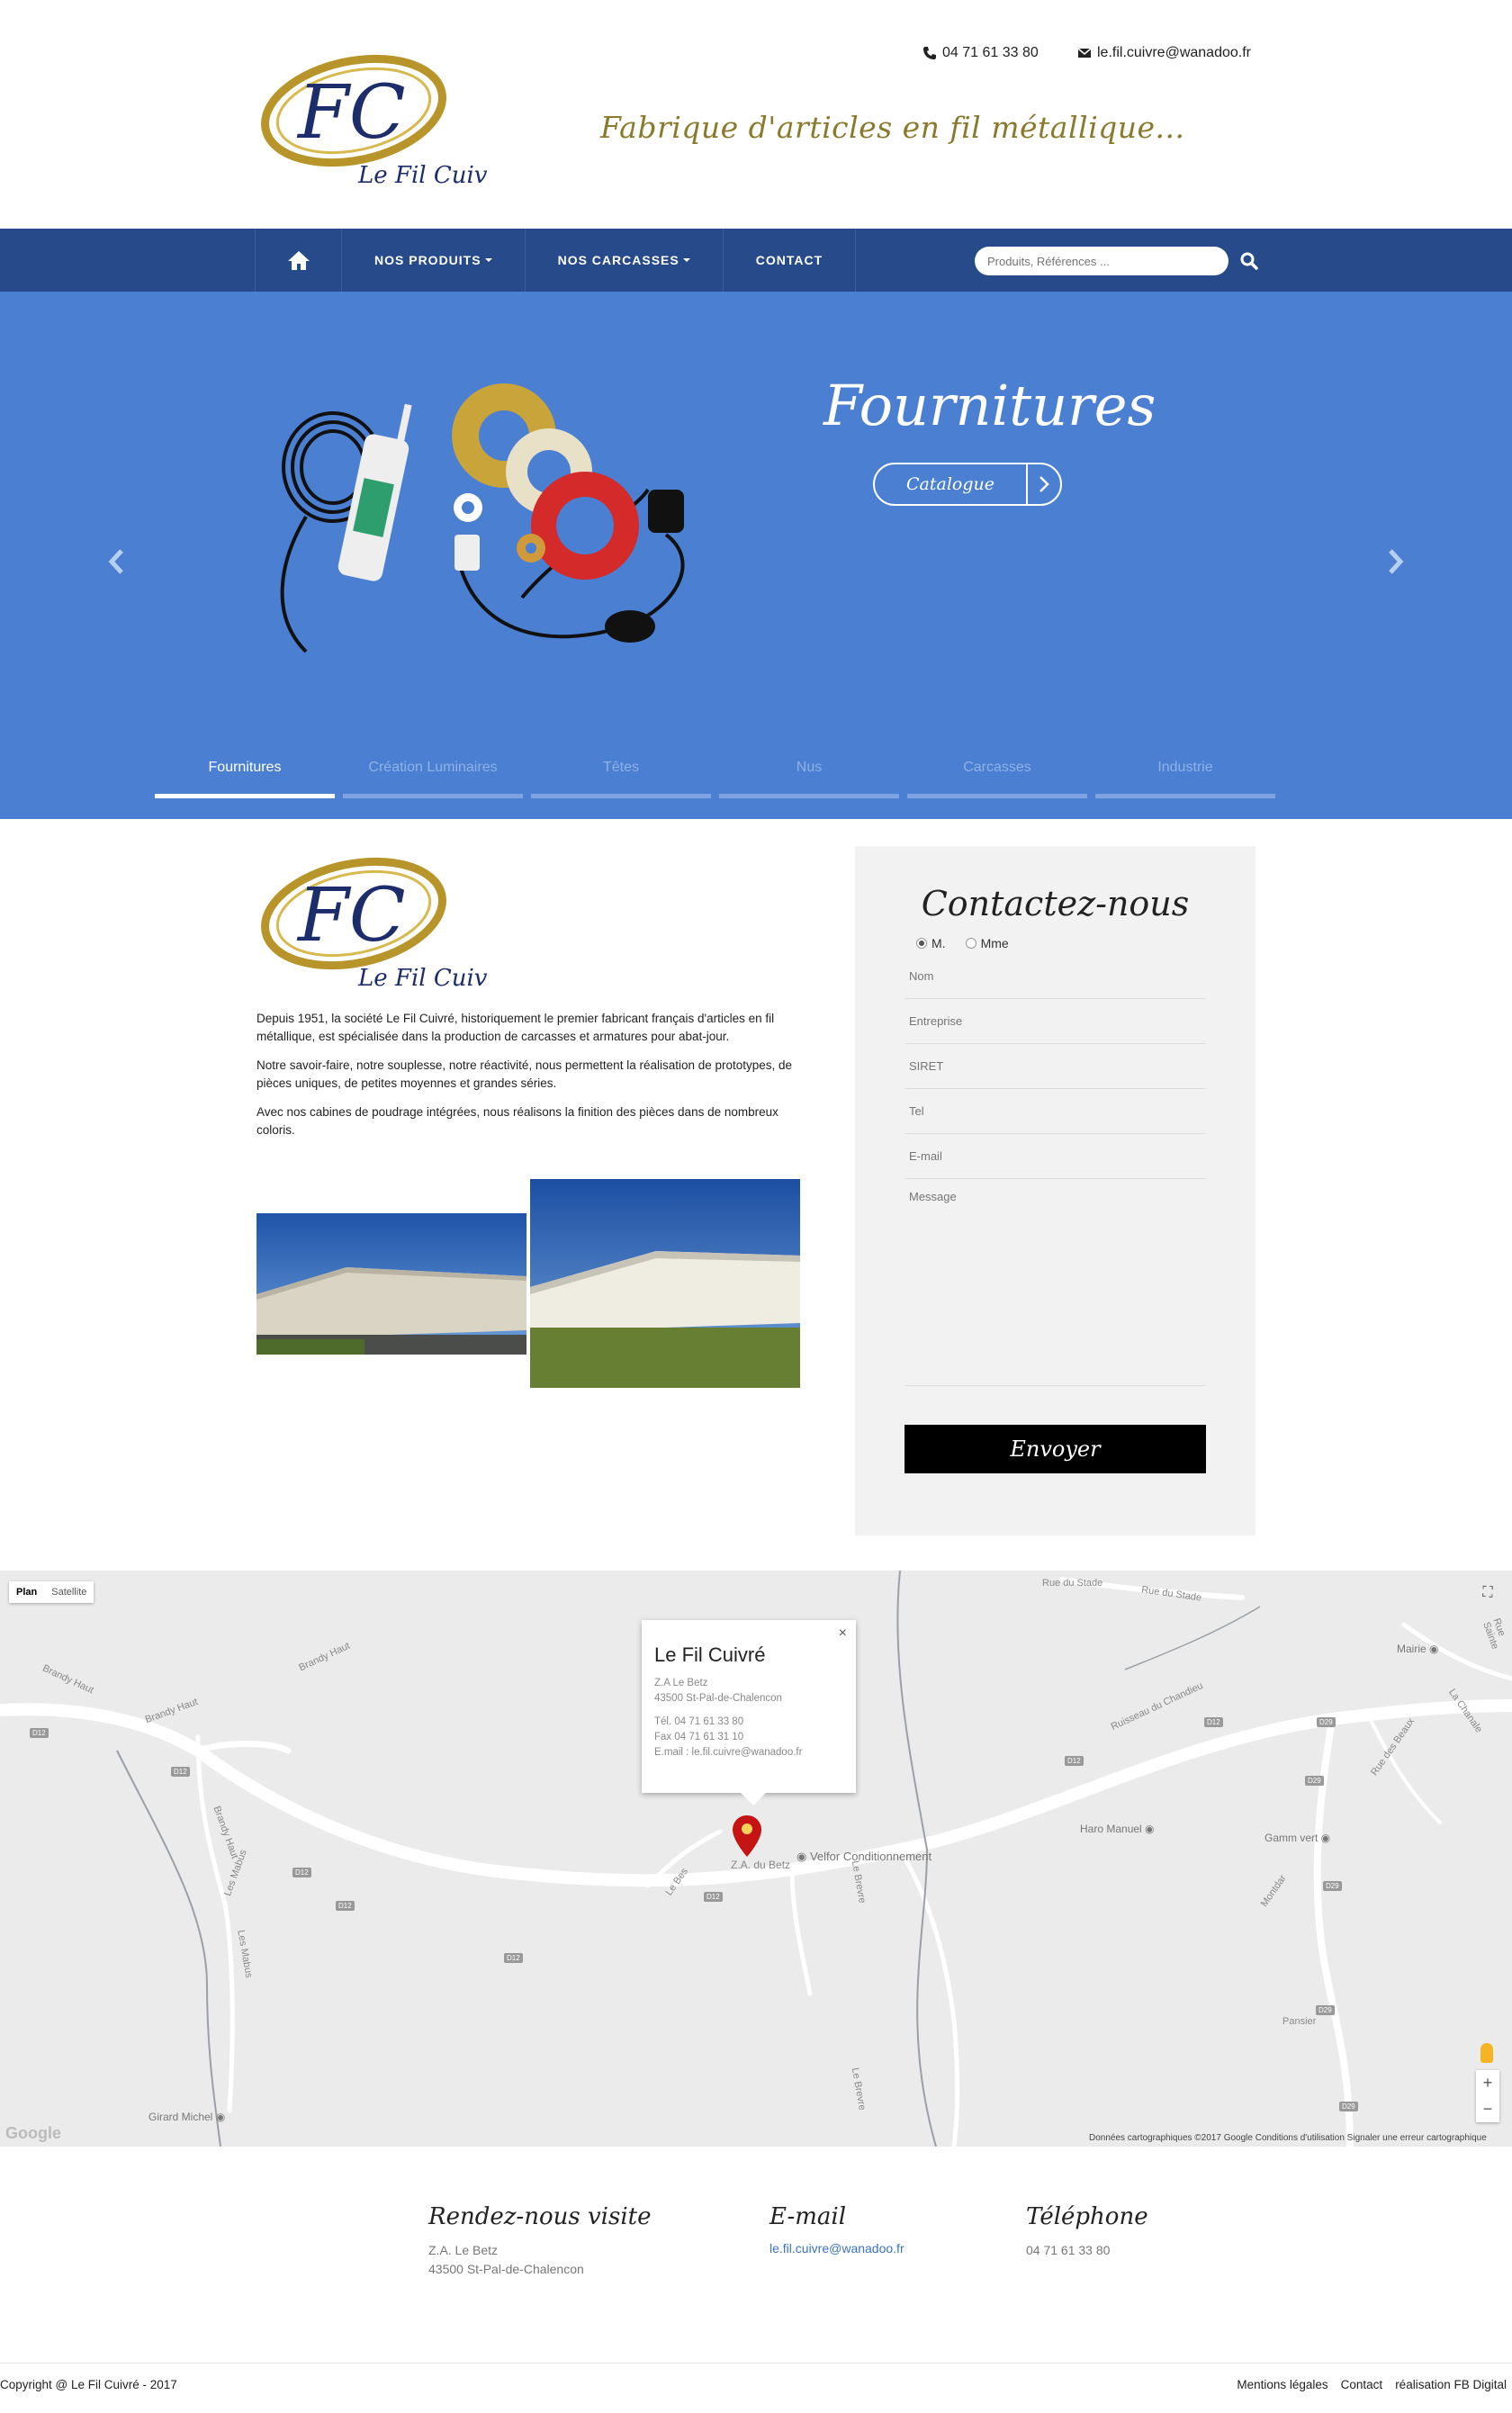 Image resolution: width=1512 pixels, height=2413 pixels. I want to click on map-type-satellite: Satellite, so click(69, 1592).